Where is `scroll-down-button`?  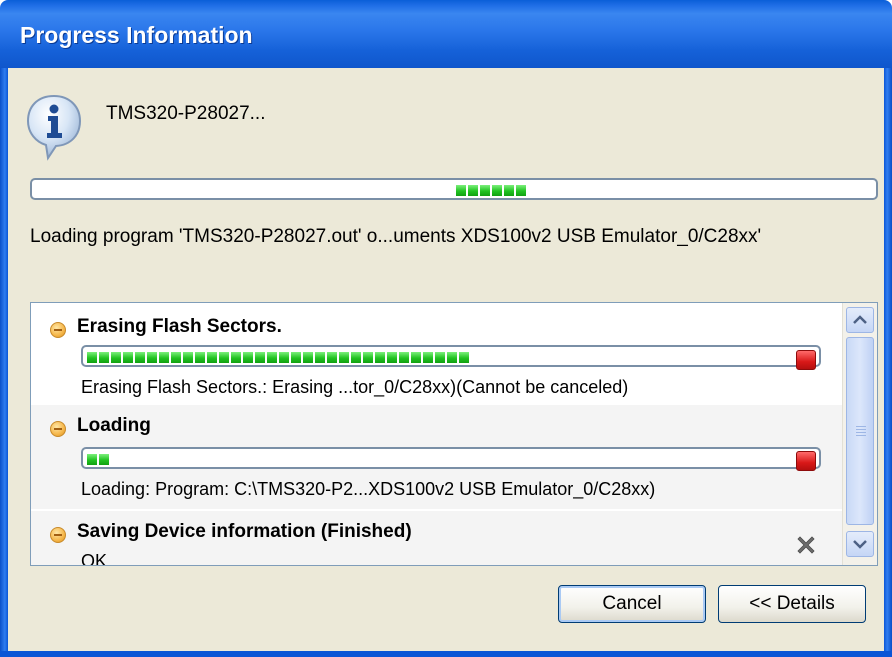
scroll-down-button is located at coordinates (860, 544).